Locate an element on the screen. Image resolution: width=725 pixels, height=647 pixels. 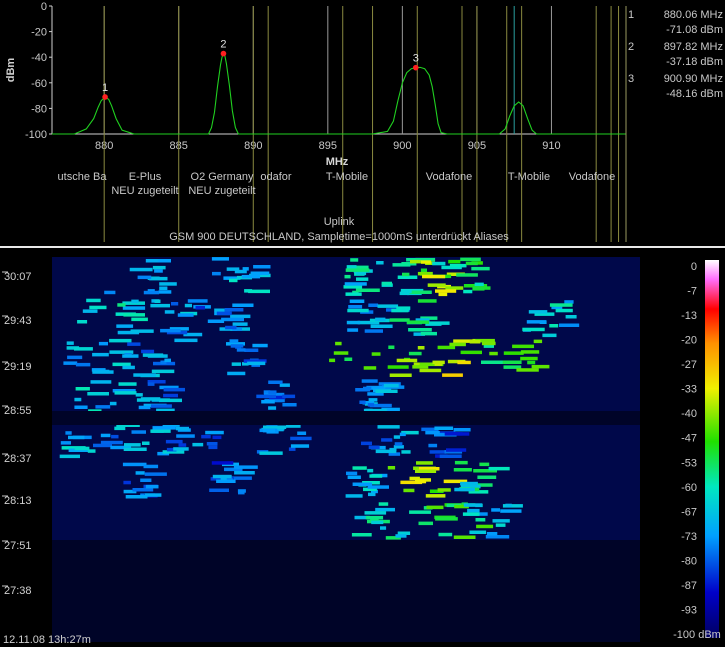
x-tick-label: 895 is located at coordinates (328, 146).